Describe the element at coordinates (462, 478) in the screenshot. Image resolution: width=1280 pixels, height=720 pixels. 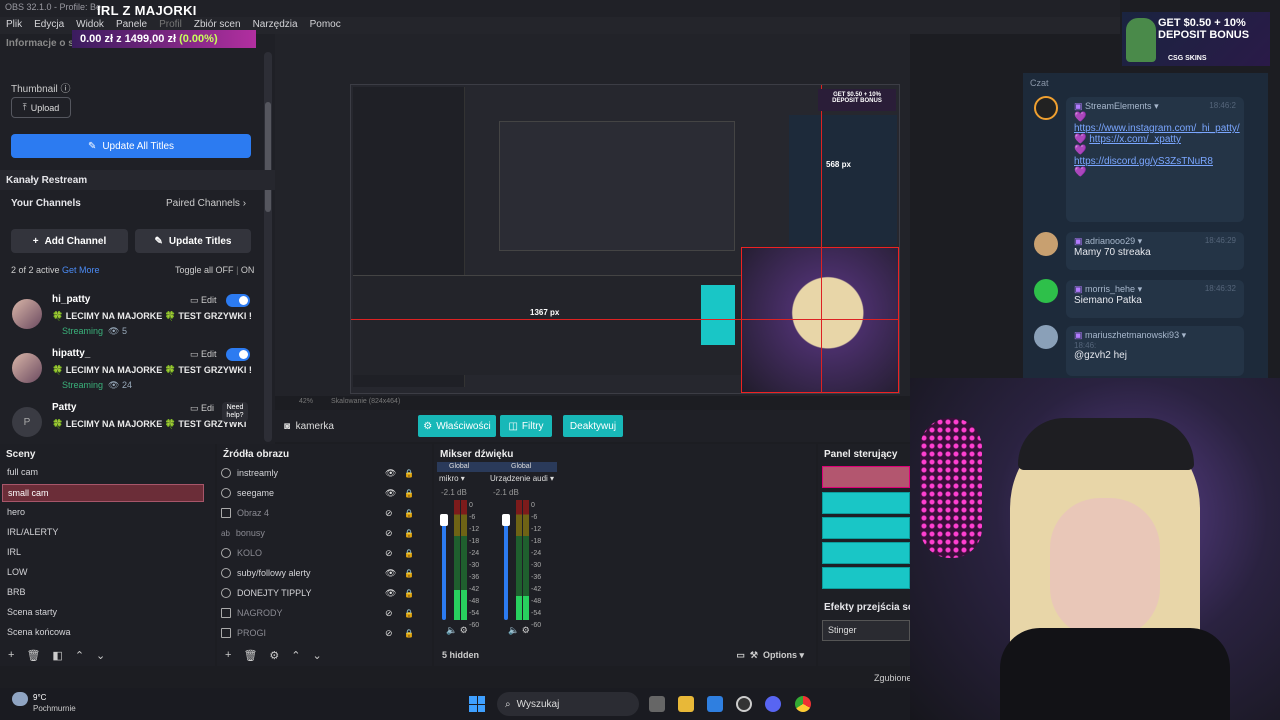
I see `mixer-channel-name: mikro ▾` at that location.